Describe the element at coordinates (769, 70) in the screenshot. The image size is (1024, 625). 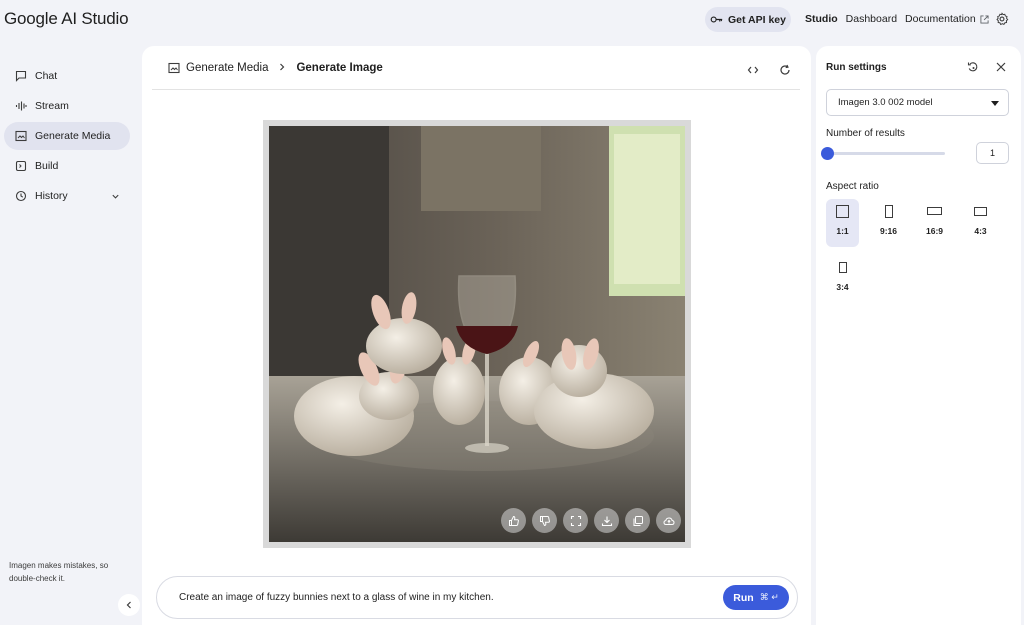
I see `main-actions` at that location.